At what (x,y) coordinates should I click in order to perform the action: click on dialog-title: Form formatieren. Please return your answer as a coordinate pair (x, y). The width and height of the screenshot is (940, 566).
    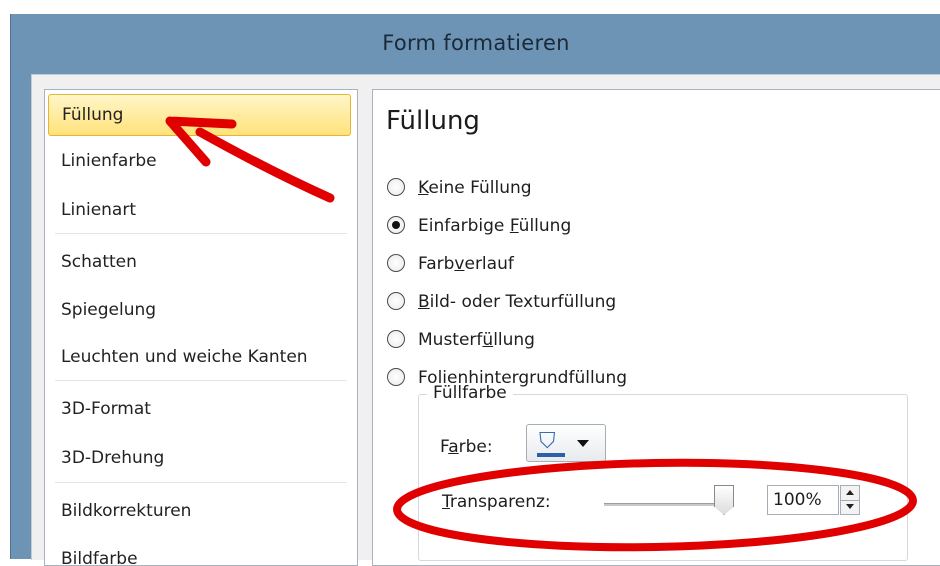
    Looking at the image, I should click on (476, 43).